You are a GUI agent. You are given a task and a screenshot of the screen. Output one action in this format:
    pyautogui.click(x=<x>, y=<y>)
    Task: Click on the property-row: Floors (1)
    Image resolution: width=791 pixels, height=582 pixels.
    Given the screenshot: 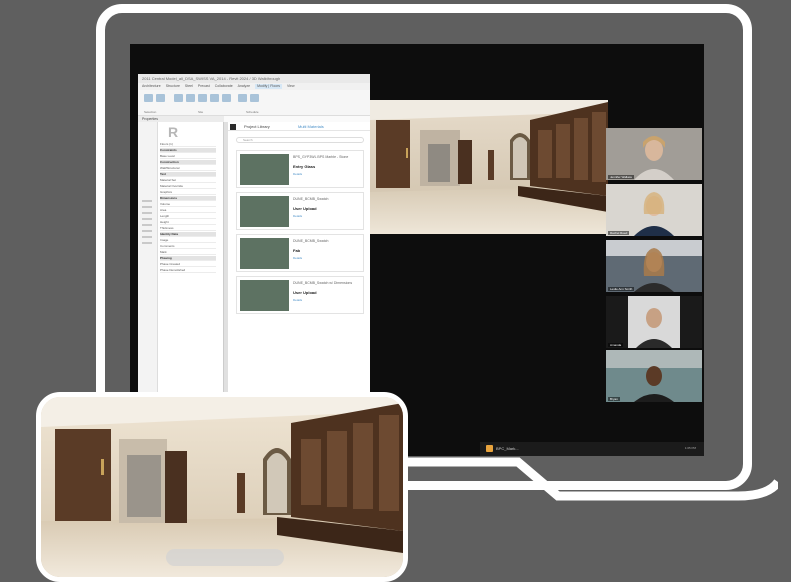 What is the action you would take?
    pyautogui.click(x=188, y=144)
    